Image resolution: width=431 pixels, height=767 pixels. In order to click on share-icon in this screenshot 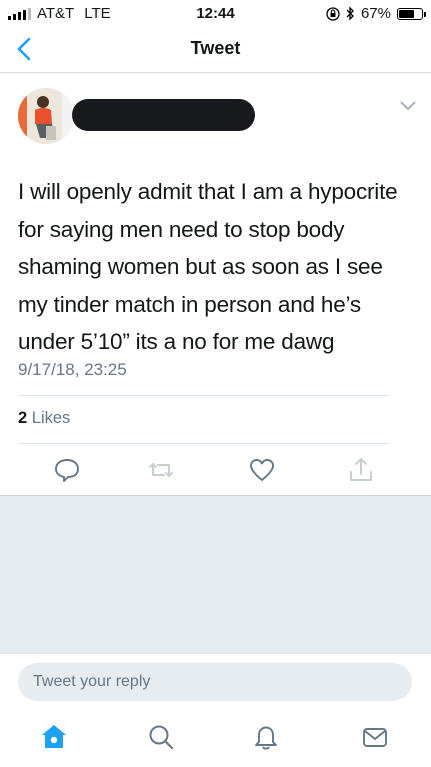, I will do `click(361, 470)`.